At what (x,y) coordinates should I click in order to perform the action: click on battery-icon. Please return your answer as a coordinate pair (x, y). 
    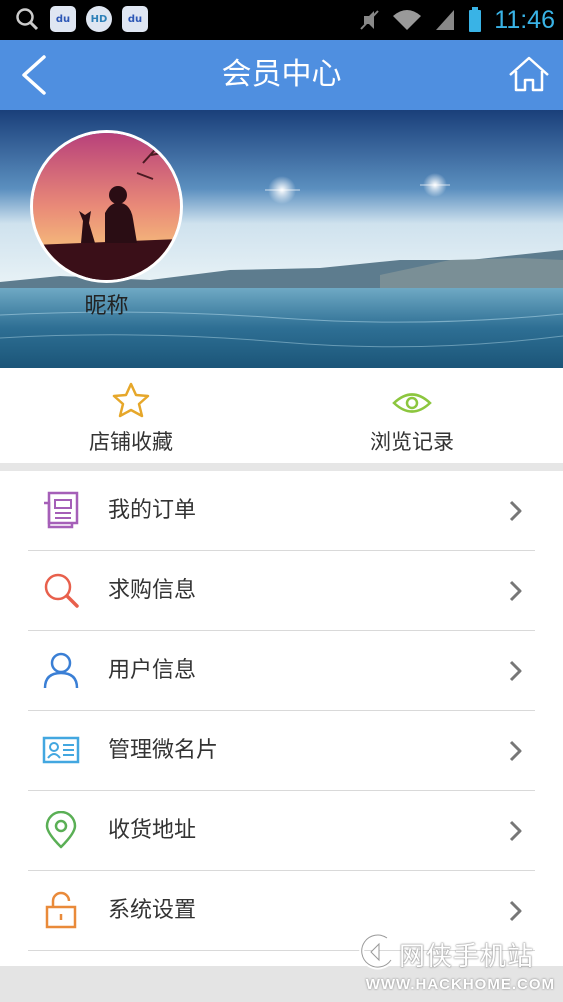
    Looking at the image, I should click on (475, 19).